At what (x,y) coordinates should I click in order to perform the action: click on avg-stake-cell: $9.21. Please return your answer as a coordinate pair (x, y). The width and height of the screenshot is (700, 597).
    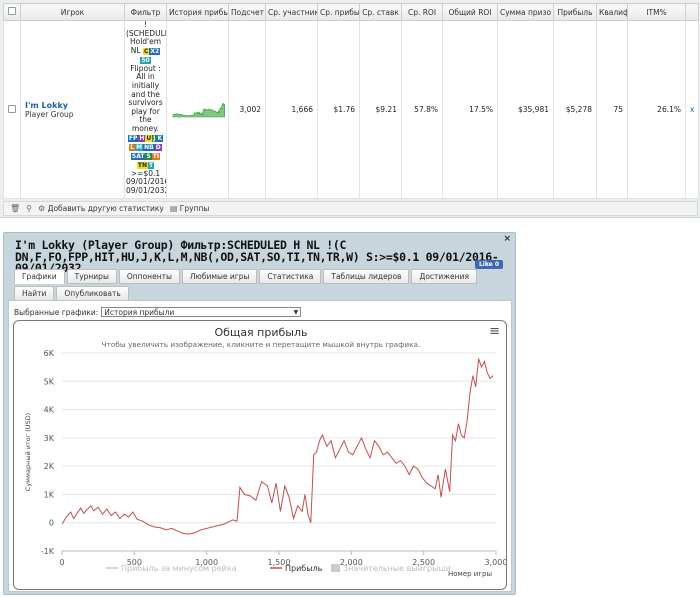
    Looking at the image, I should click on (380, 109).